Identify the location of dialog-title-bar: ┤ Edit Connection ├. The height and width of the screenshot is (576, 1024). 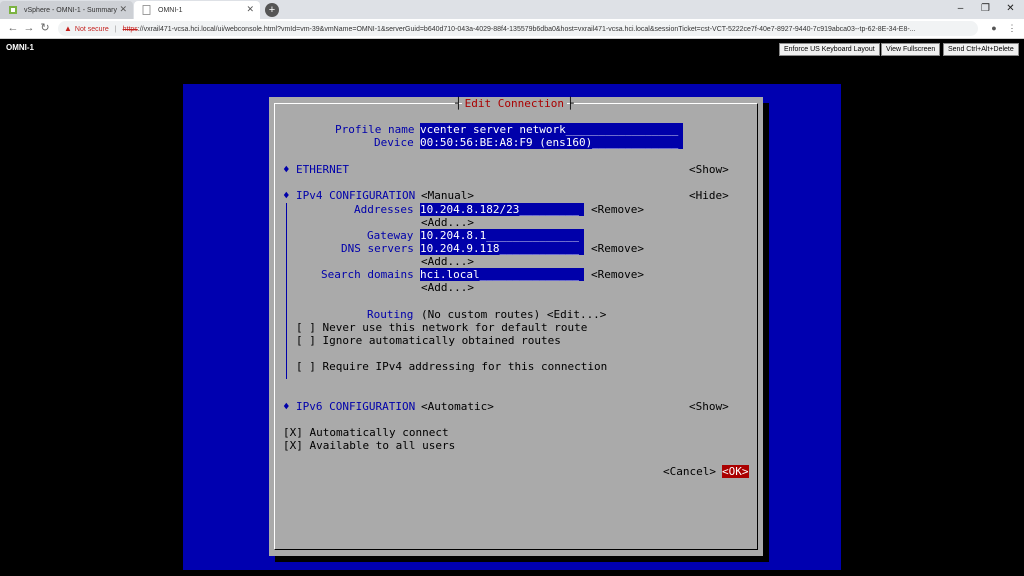
(514, 103).